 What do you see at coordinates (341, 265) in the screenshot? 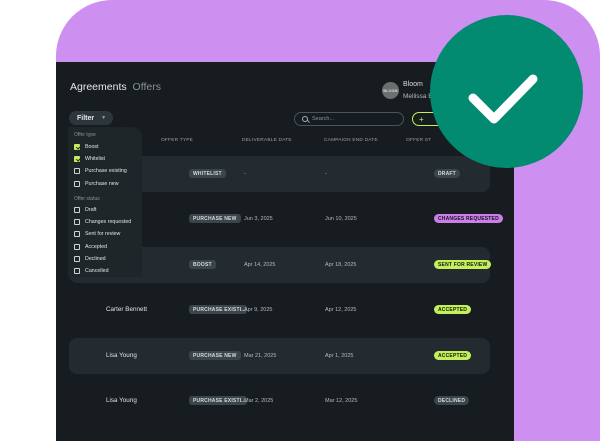
I see `campaign-end-date: Apr 18, 2025` at bounding box center [341, 265].